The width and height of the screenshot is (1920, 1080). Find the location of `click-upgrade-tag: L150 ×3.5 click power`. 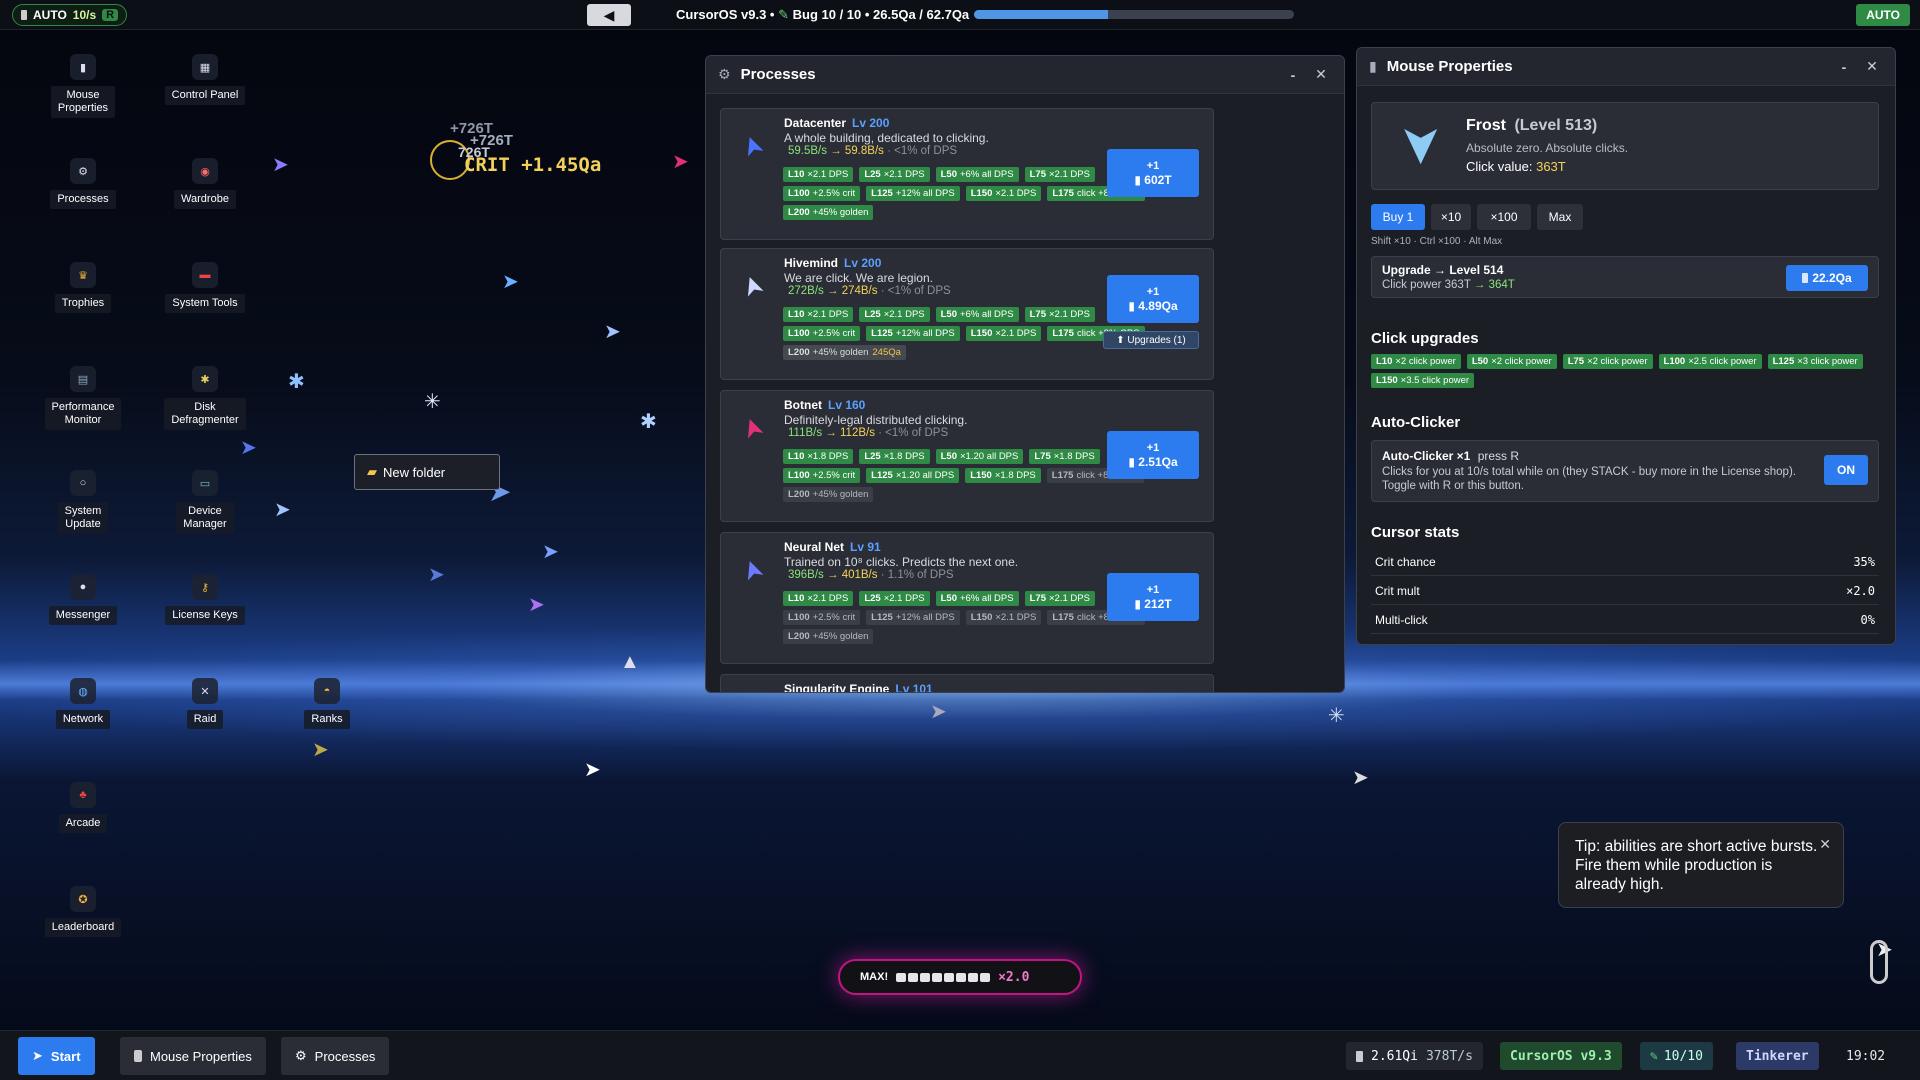

click-upgrade-tag: L150 ×3.5 click power is located at coordinates (1423, 380).